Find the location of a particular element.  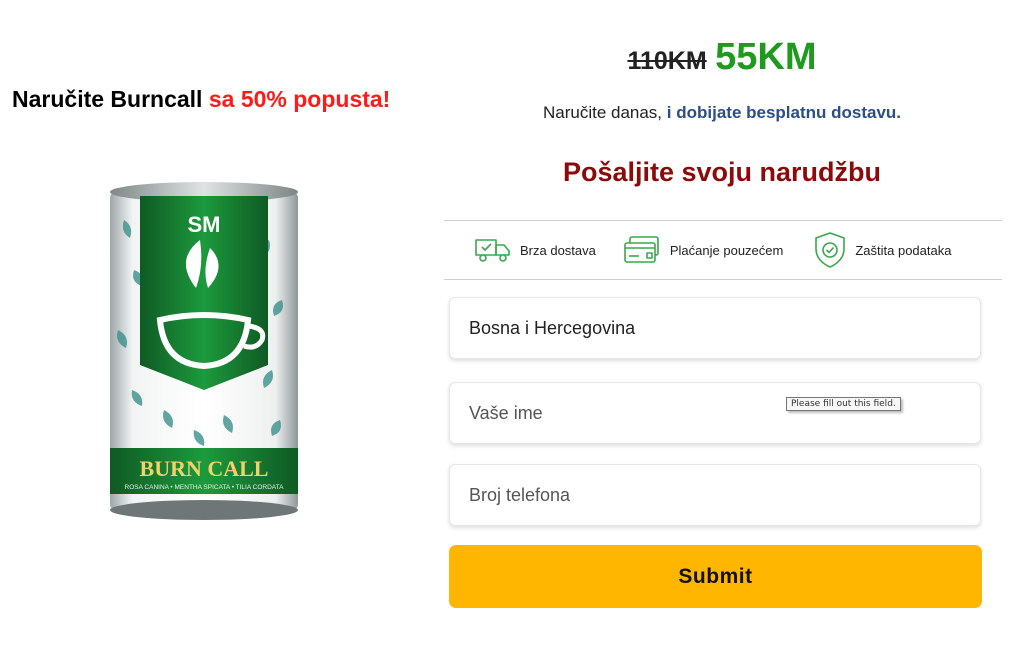

delivery-note-highlight: i dobijate besplatnu dostavu. is located at coordinates (784, 112).